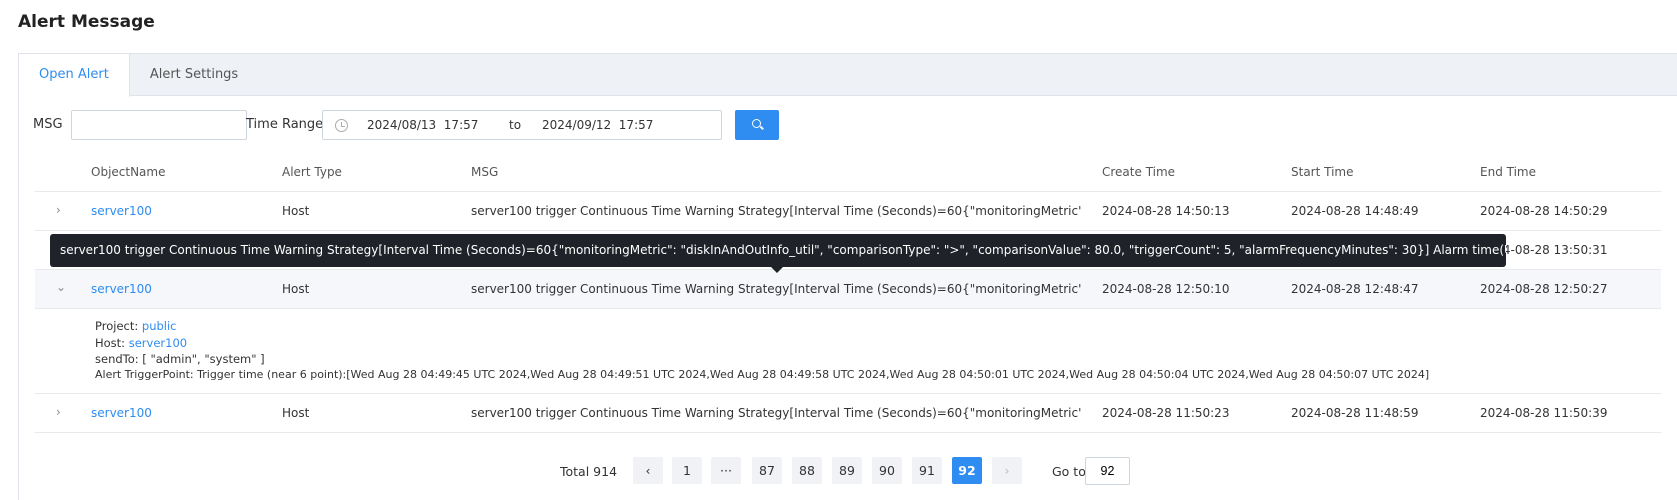  I want to click on page-89: 89, so click(847, 470).